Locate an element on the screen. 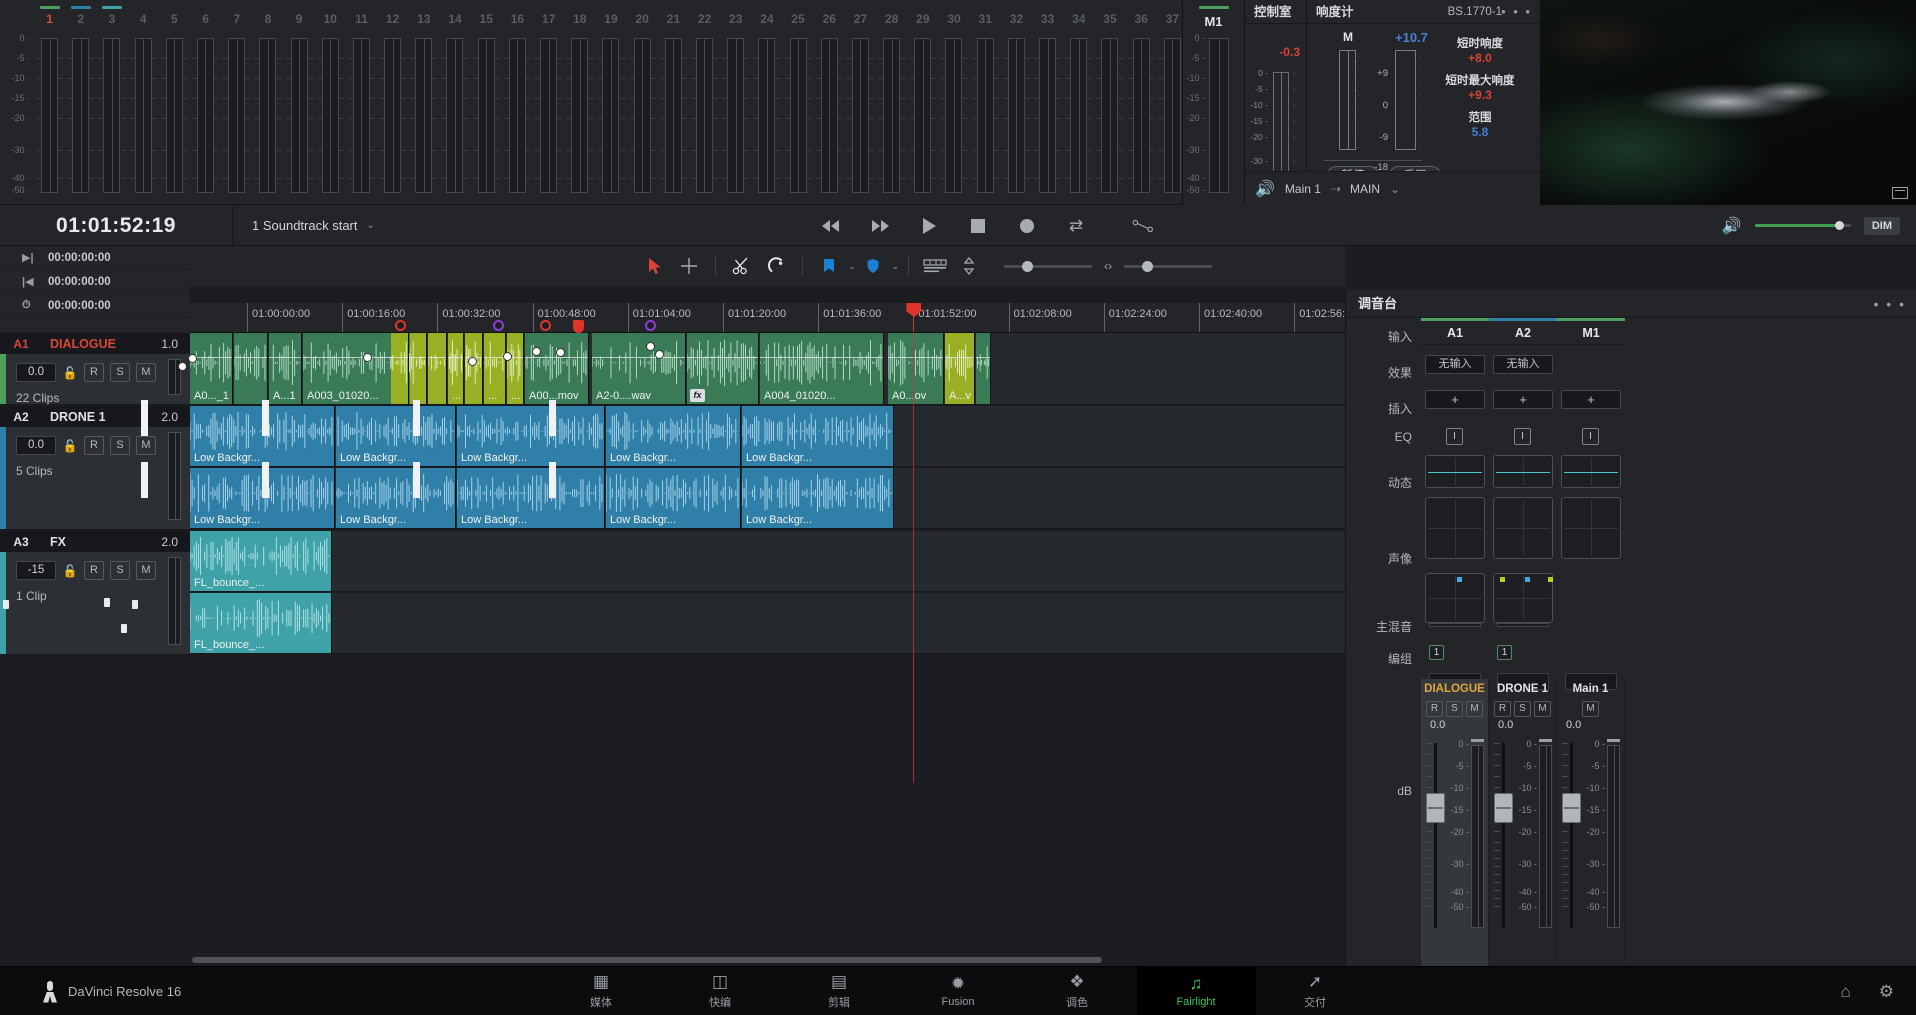 The width and height of the screenshot is (1916, 1015). track-m-button: M is located at coordinates (146, 372).